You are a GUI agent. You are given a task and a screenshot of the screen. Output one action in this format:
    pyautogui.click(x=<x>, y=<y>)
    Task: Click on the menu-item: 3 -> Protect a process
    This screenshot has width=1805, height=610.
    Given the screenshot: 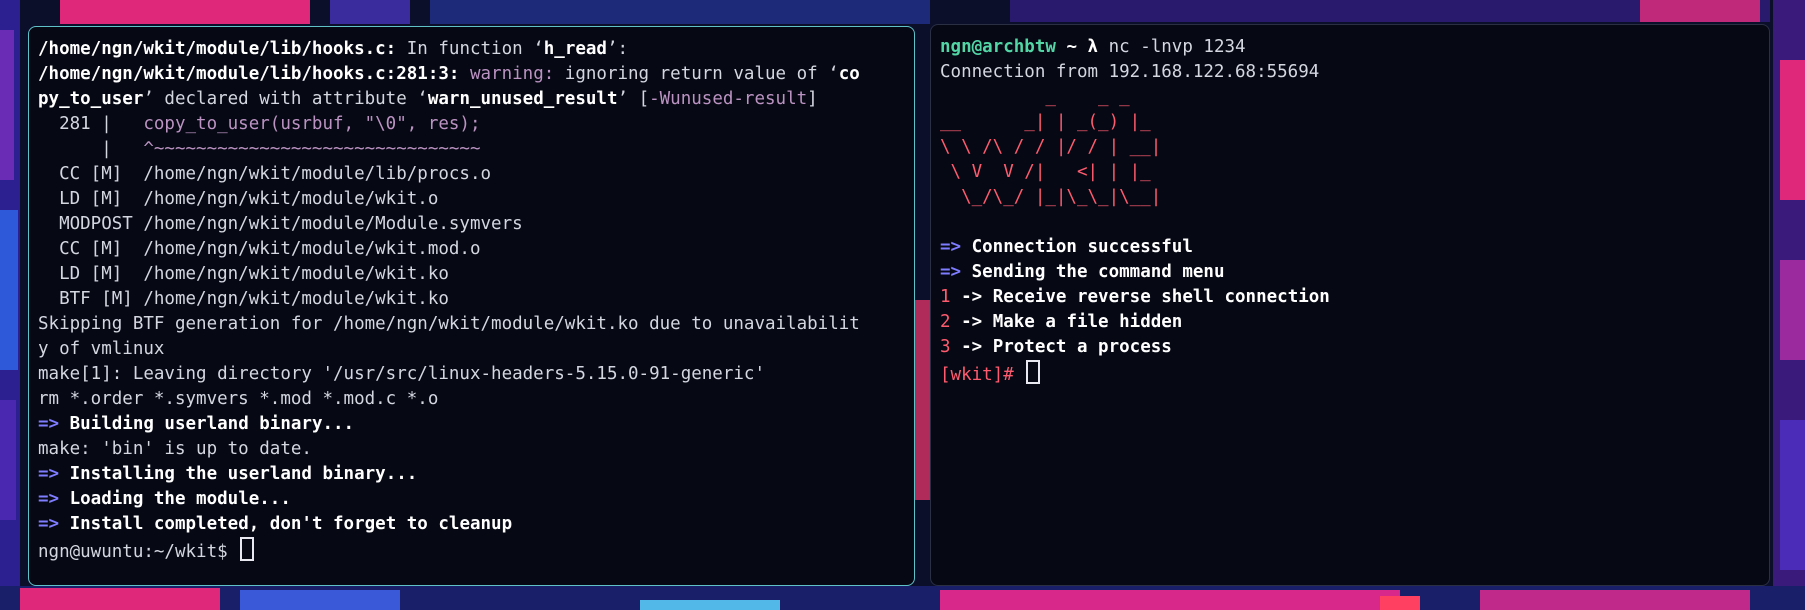 What is the action you would take?
    pyautogui.click(x=1349, y=347)
    